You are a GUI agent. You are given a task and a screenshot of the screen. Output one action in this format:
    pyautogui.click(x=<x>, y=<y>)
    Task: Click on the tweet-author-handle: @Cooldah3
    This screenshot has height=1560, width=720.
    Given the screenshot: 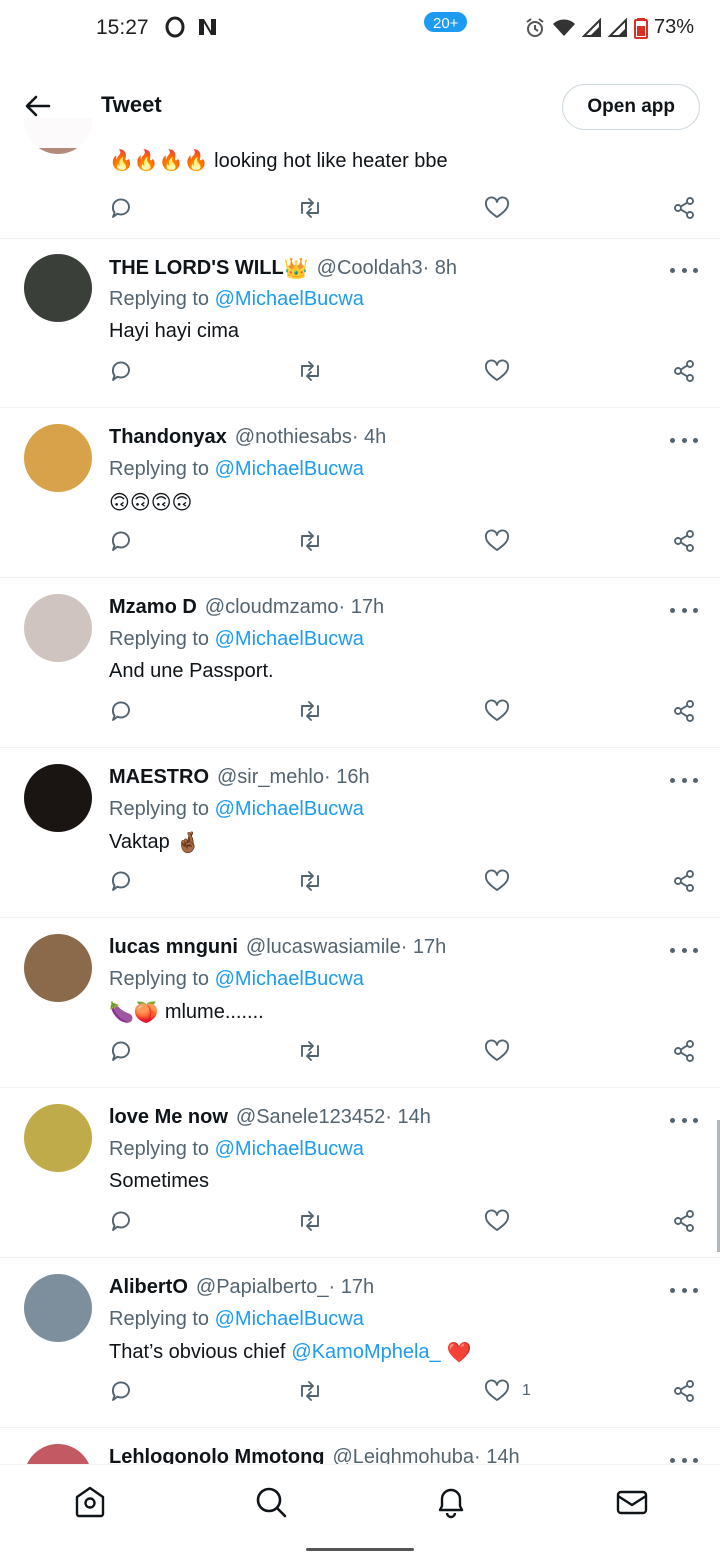 What is the action you would take?
    pyautogui.click(x=370, y=268)
    